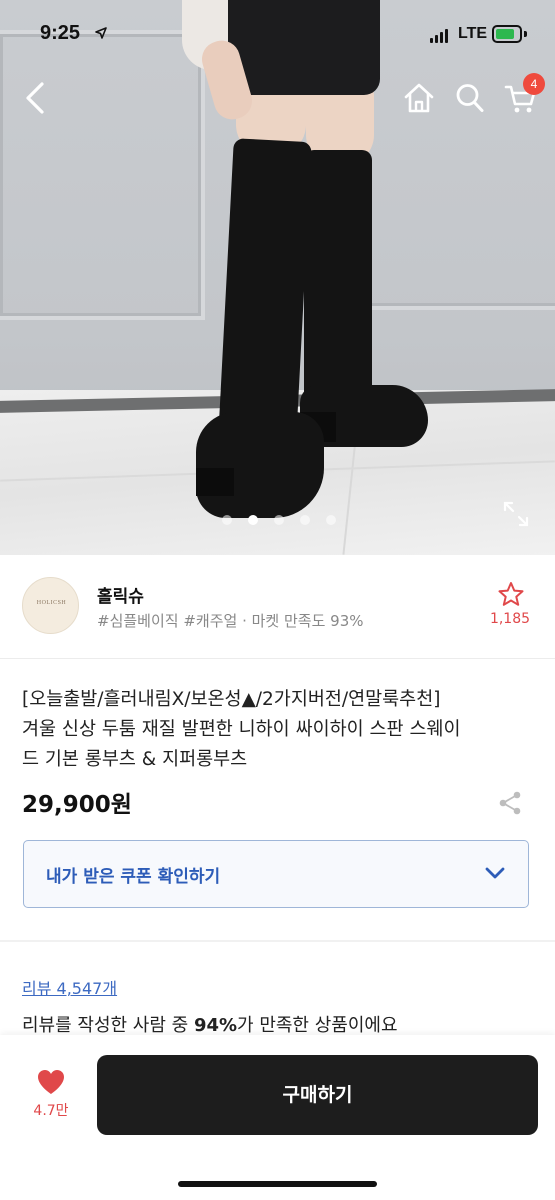 The width and height of the screenshot is (555, 1200). I want to click on cart-count-badge: 4, so click(534, 84).